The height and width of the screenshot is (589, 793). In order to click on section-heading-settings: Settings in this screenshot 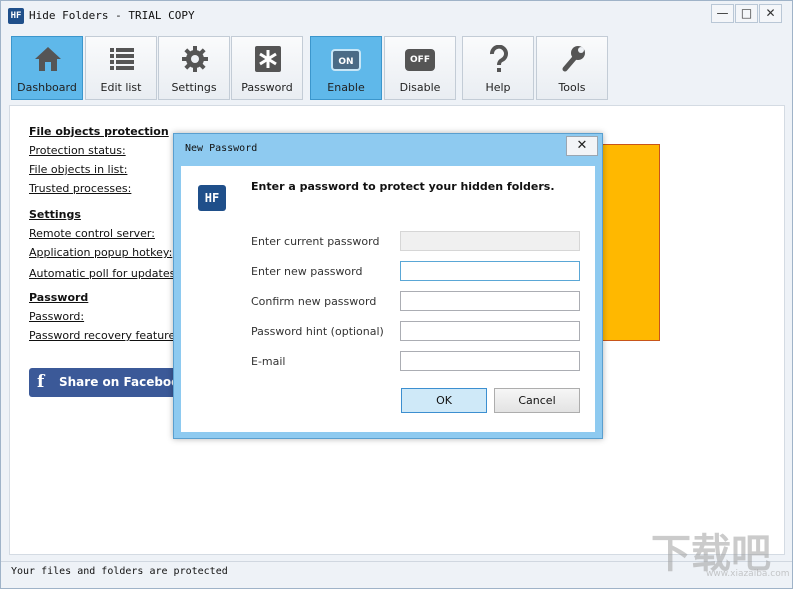, I will do `click(55, 214)`.